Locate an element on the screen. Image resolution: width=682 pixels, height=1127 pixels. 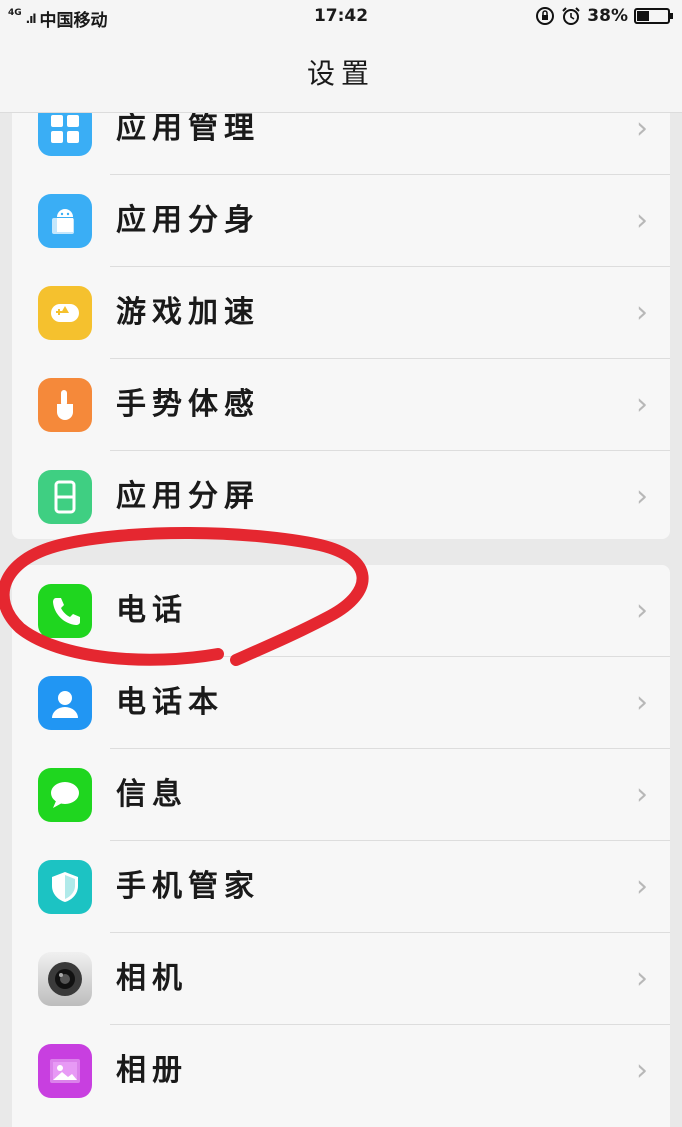
battery-fill is located at coordinates (643, 16).